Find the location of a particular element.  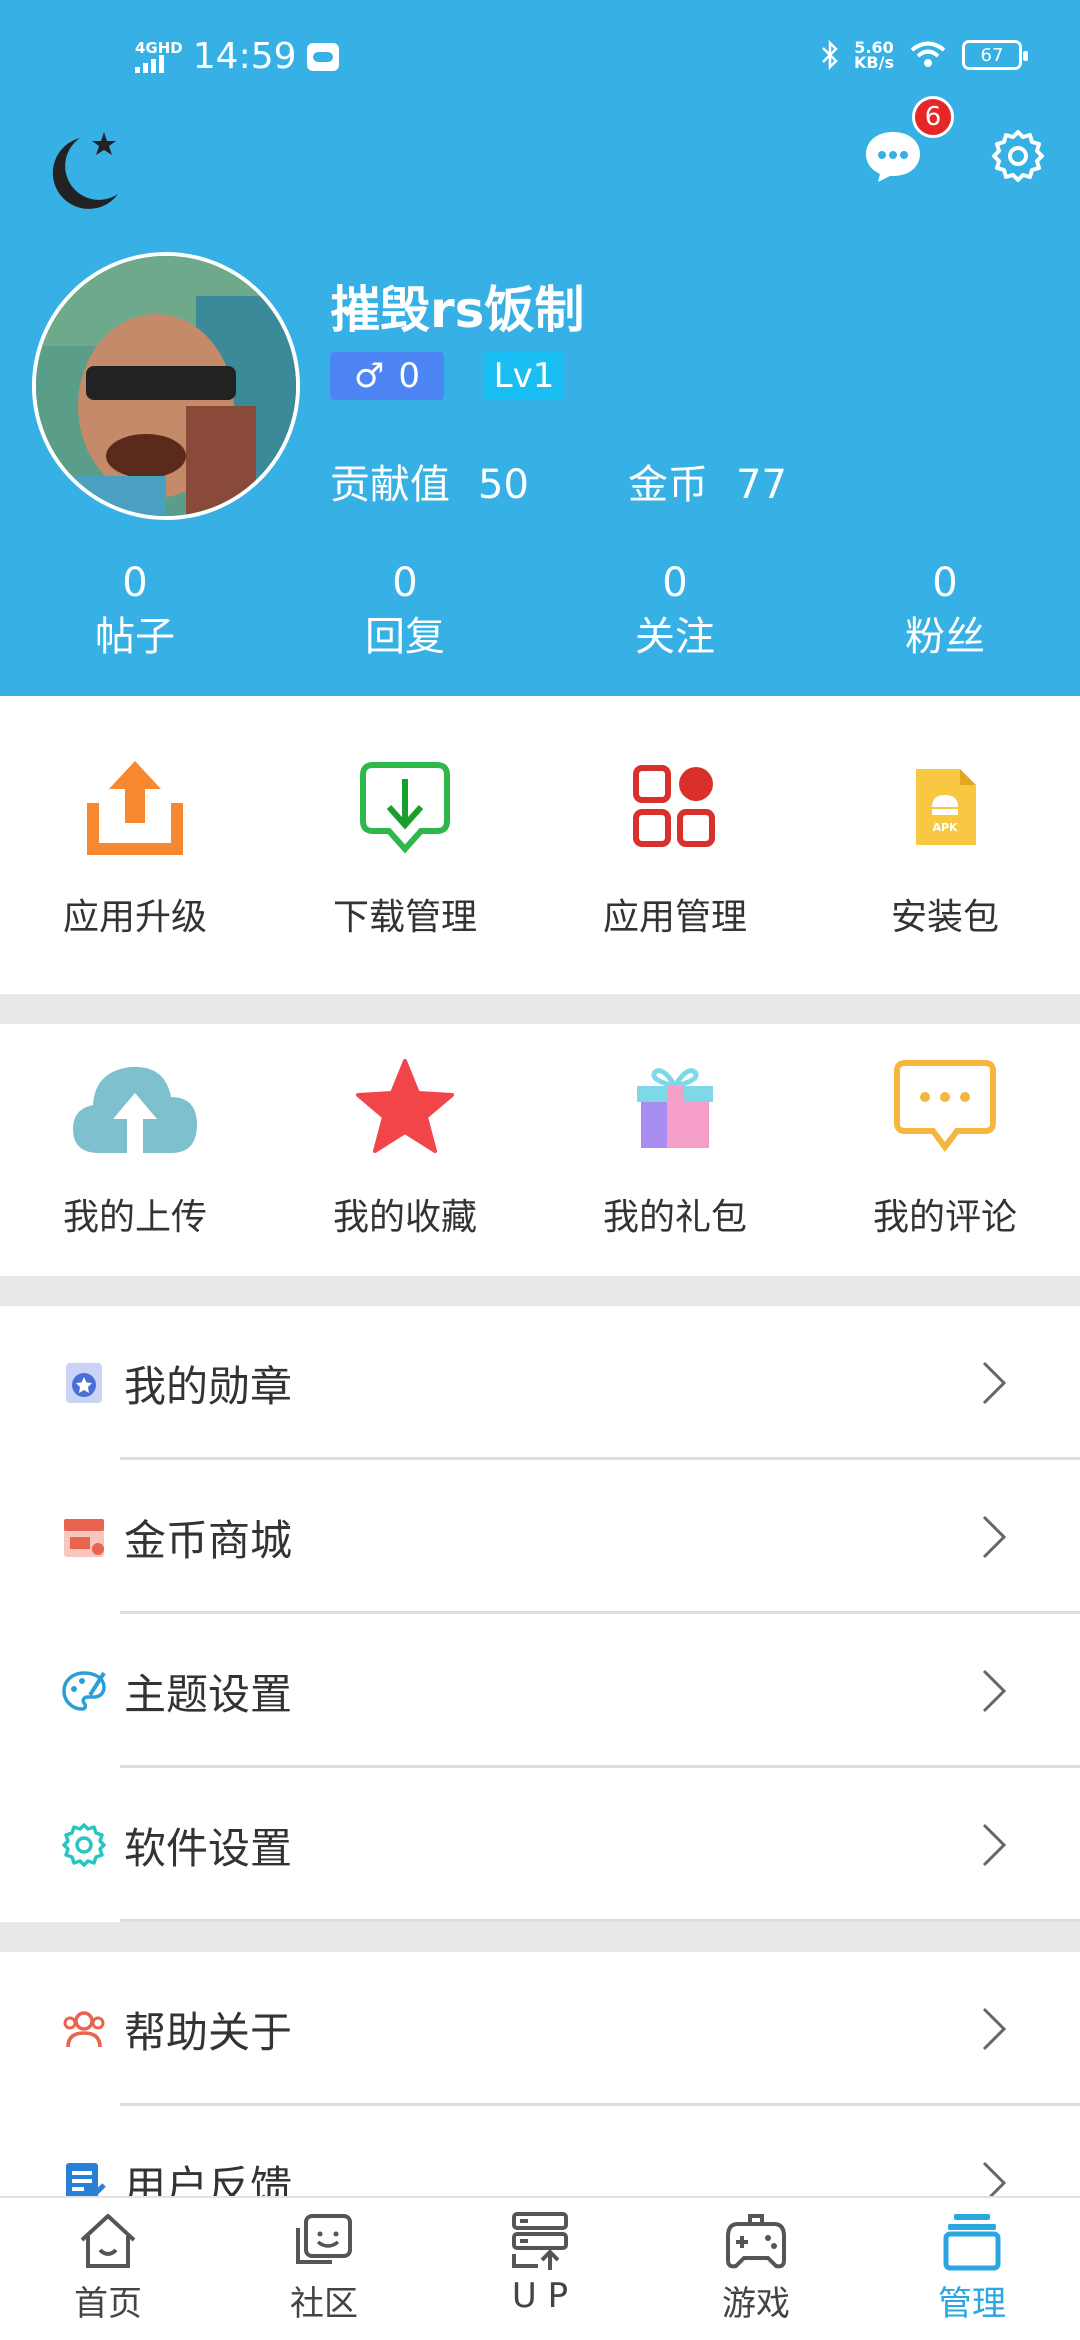

tab-community: 社区 is located at coordinates (324, 2269).